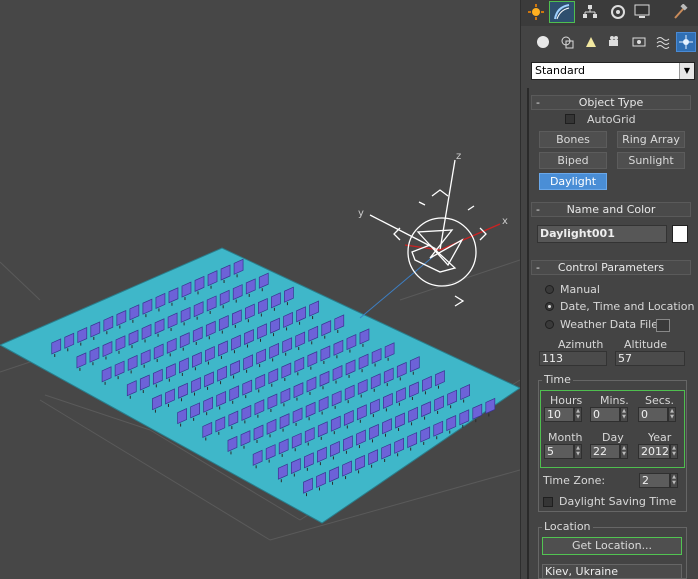 The height and width of the screenshot is (579, 698). Describe the element at coordinates (505, 221) in the screenshot. I see `axis-x-label: x` at that location.